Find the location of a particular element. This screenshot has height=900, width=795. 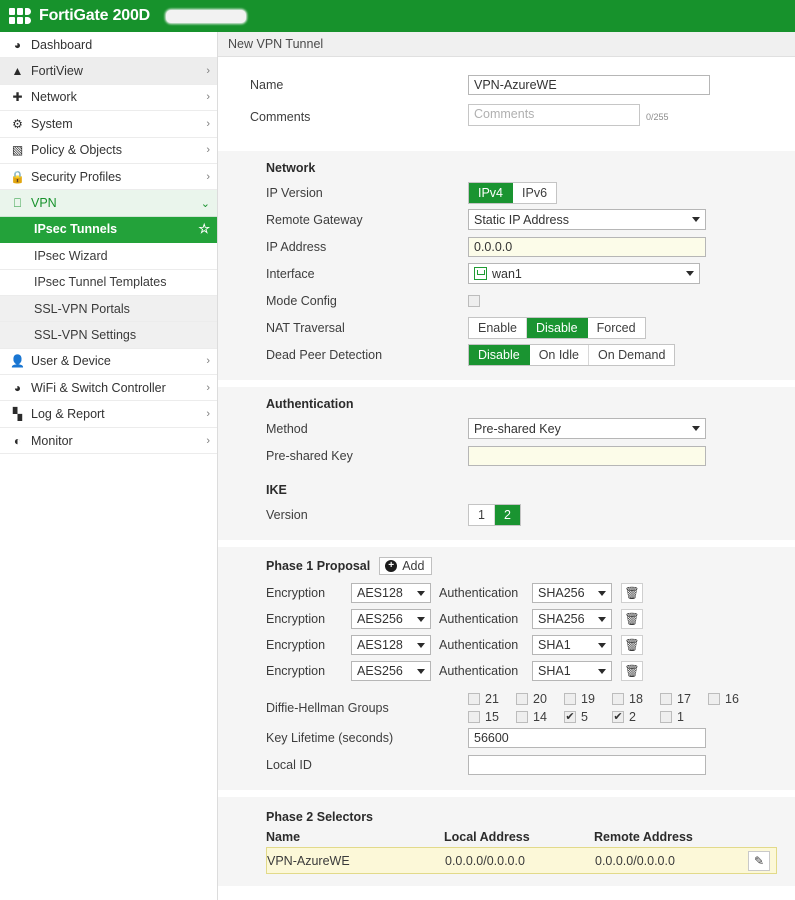

sidebar-item-dashboard: ◕ Dashboard is located at coordinates (108, 45).